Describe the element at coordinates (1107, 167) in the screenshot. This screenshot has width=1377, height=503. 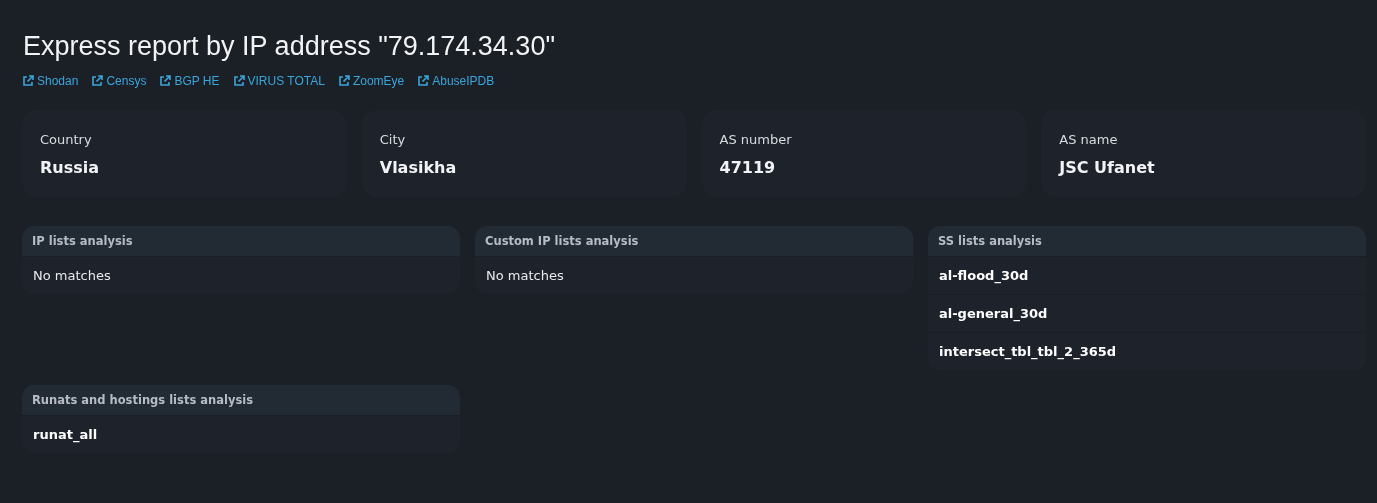
I see `info-value: JSC Ufanet` at that location.